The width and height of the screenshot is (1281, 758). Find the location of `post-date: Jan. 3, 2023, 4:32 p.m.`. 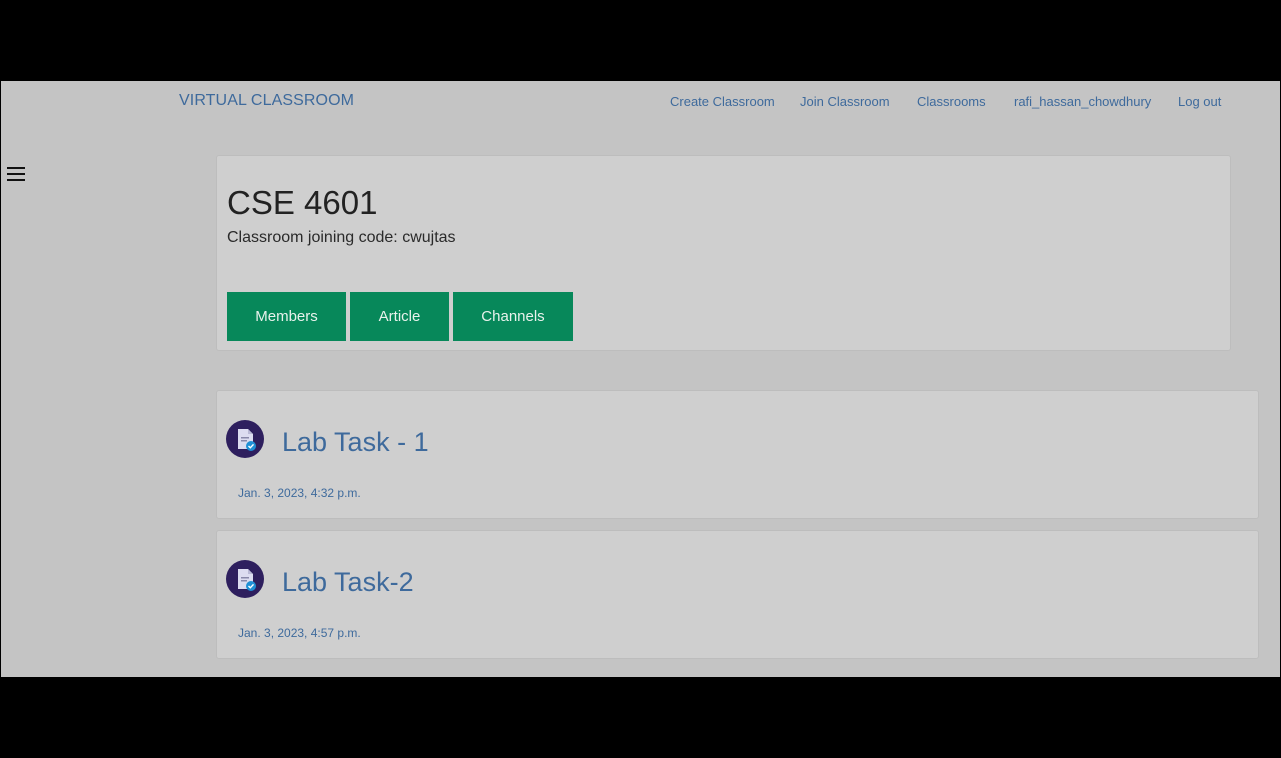

post-date: Jan. 3, 2023, 4:32 p.m. is located at coordinates (299, 493).